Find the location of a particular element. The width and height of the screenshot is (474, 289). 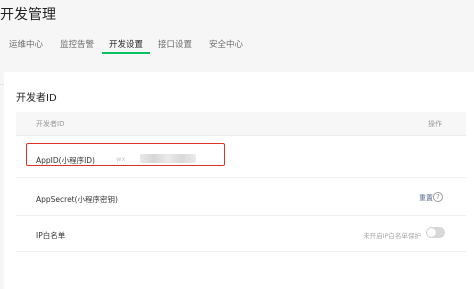

table-header: 开发者ID 操作 is located at coordinates (241, 124).